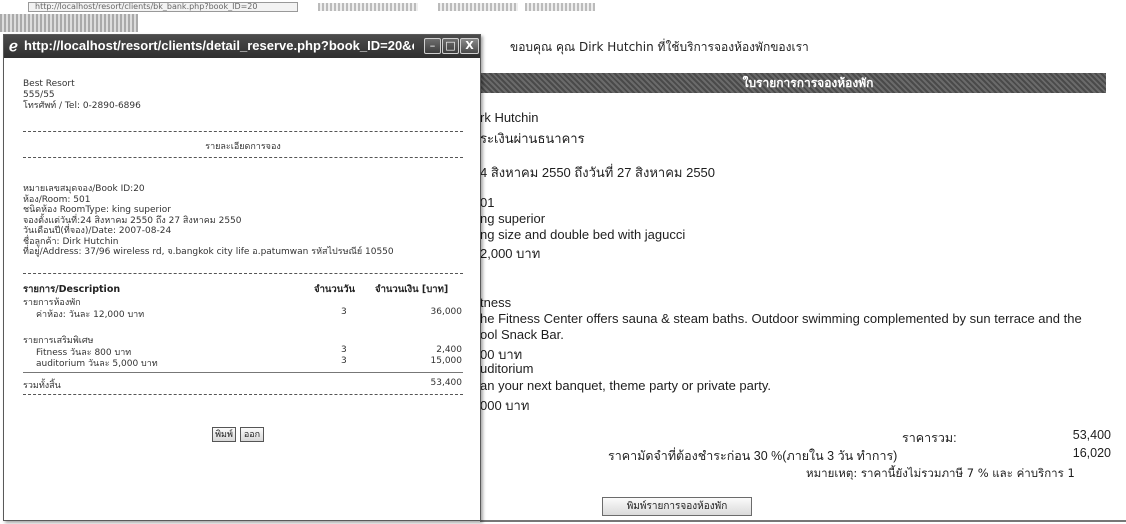 Image resolution: width=1126 pixels, height=524 pixels. What do you see at coordinates (335, 289) in the screenshot?
I see `column-header-days: จำนวนวัน` at bounding box center [335, 289].